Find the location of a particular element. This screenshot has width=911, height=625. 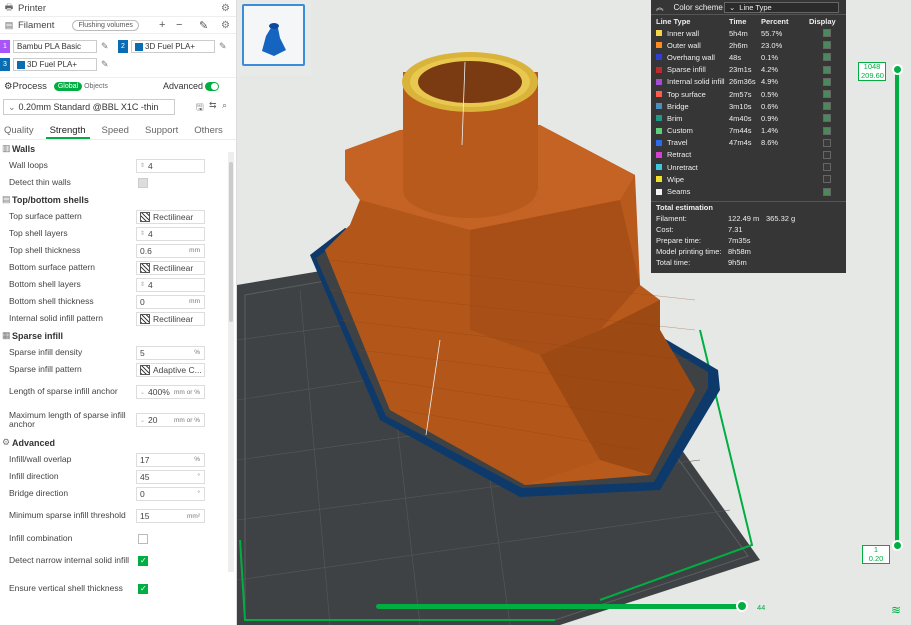

search-icon: ⌕ is located at coordinates (224, 105).